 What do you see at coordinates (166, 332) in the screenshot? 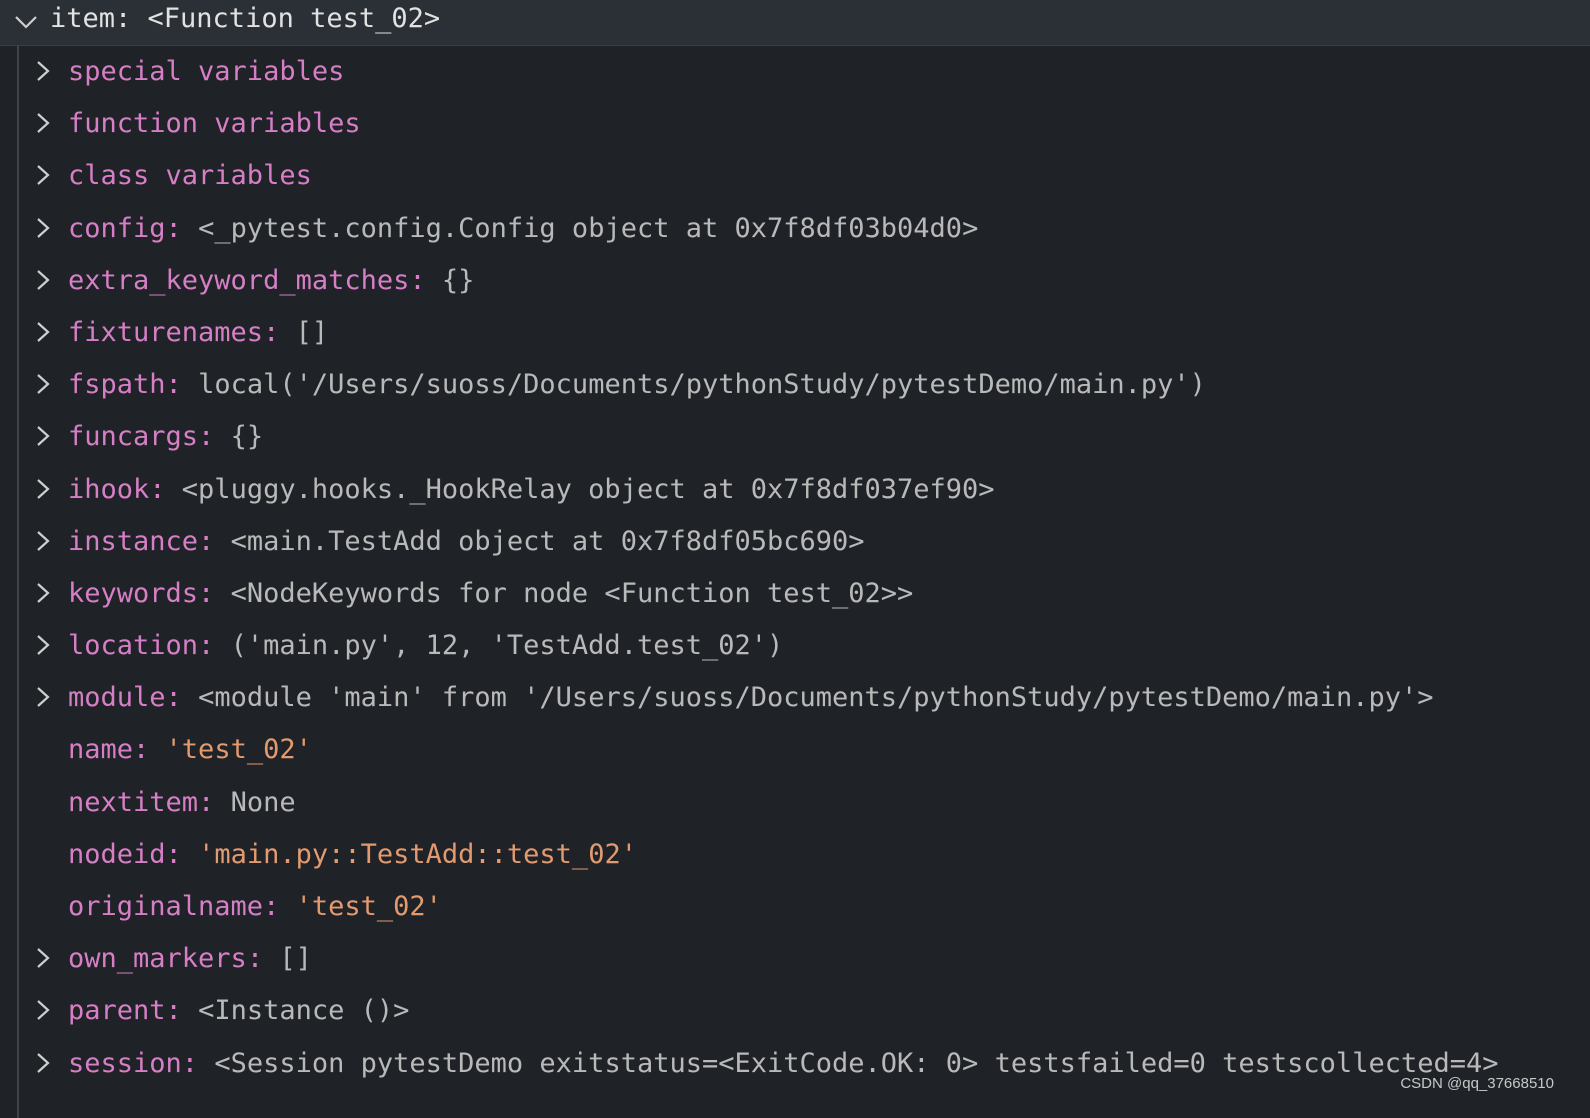
I see `variable-name: fixturenames` at bounding box center [166, 332].